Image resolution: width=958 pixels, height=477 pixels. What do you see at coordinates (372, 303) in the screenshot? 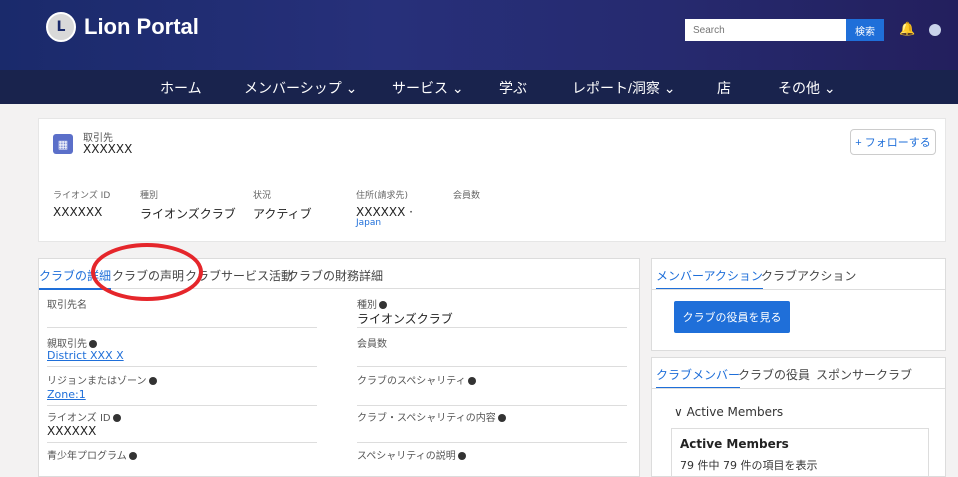
I see `field-label-type: 種別` at bounding box center [372, 303].